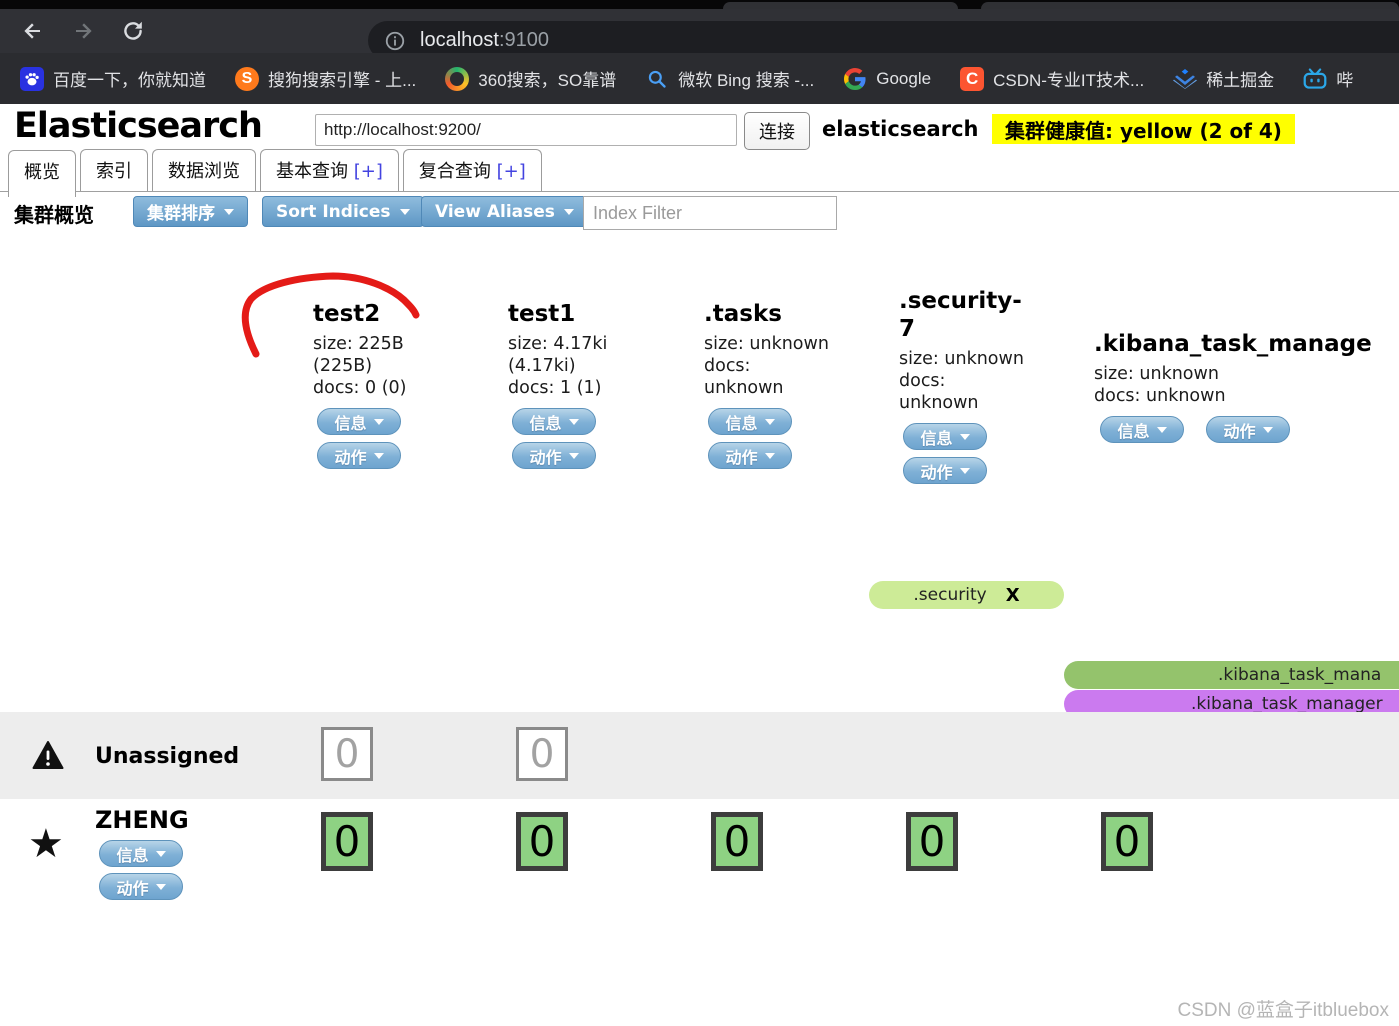 The height and width of the screenshot is (1026, 1399). I want to click on bookmark-google: Google, so click(887, 79).